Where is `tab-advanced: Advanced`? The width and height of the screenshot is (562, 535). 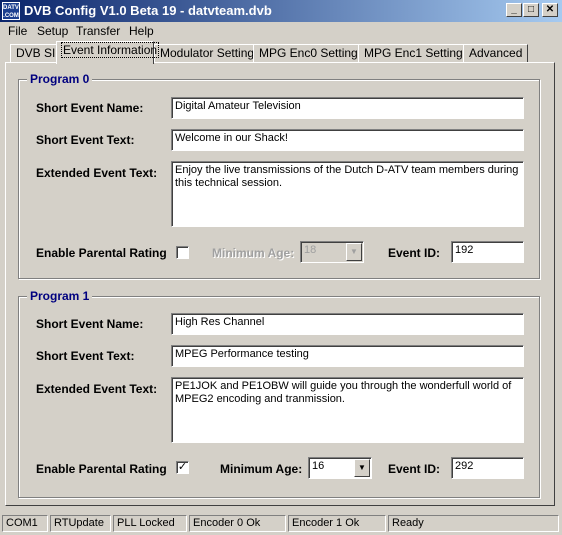
tab-advanced: Advanced is located at coordinates (496, 53).